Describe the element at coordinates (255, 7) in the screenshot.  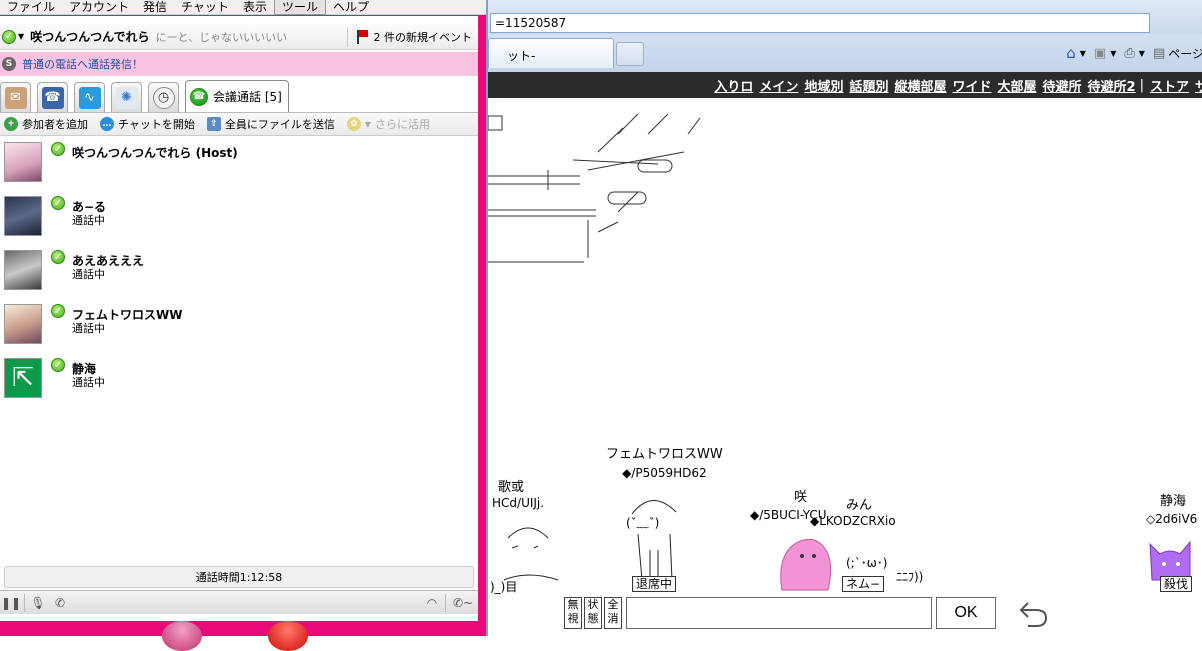
I see `menu-view: 表示` at that location.